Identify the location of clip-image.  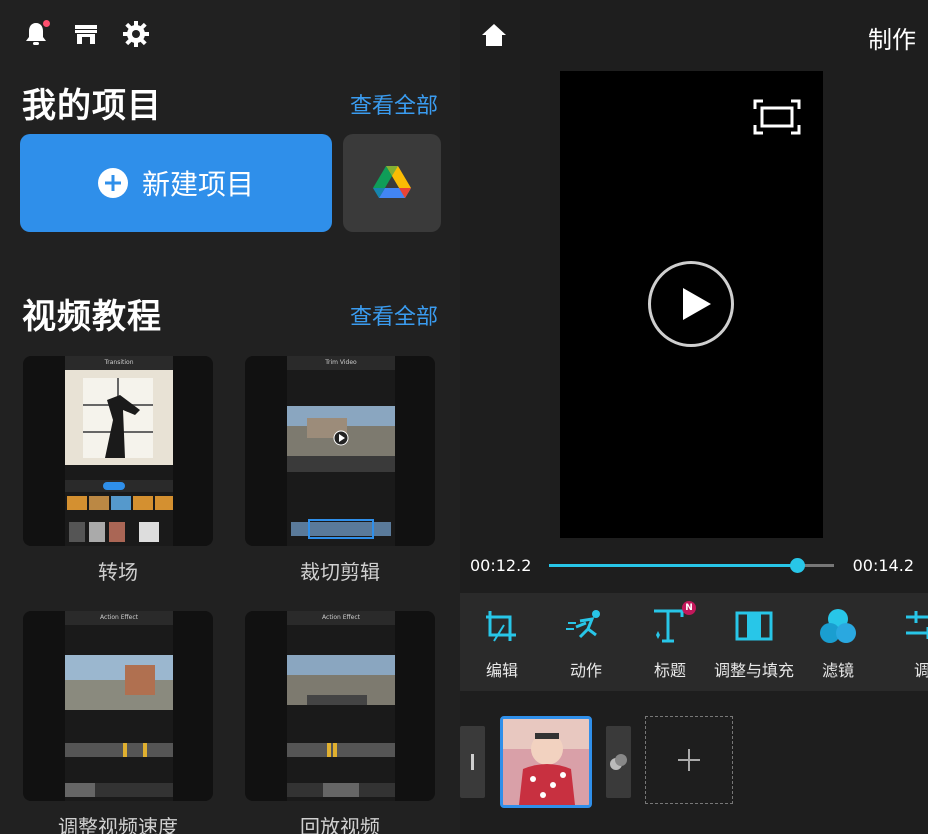
(546, 762).